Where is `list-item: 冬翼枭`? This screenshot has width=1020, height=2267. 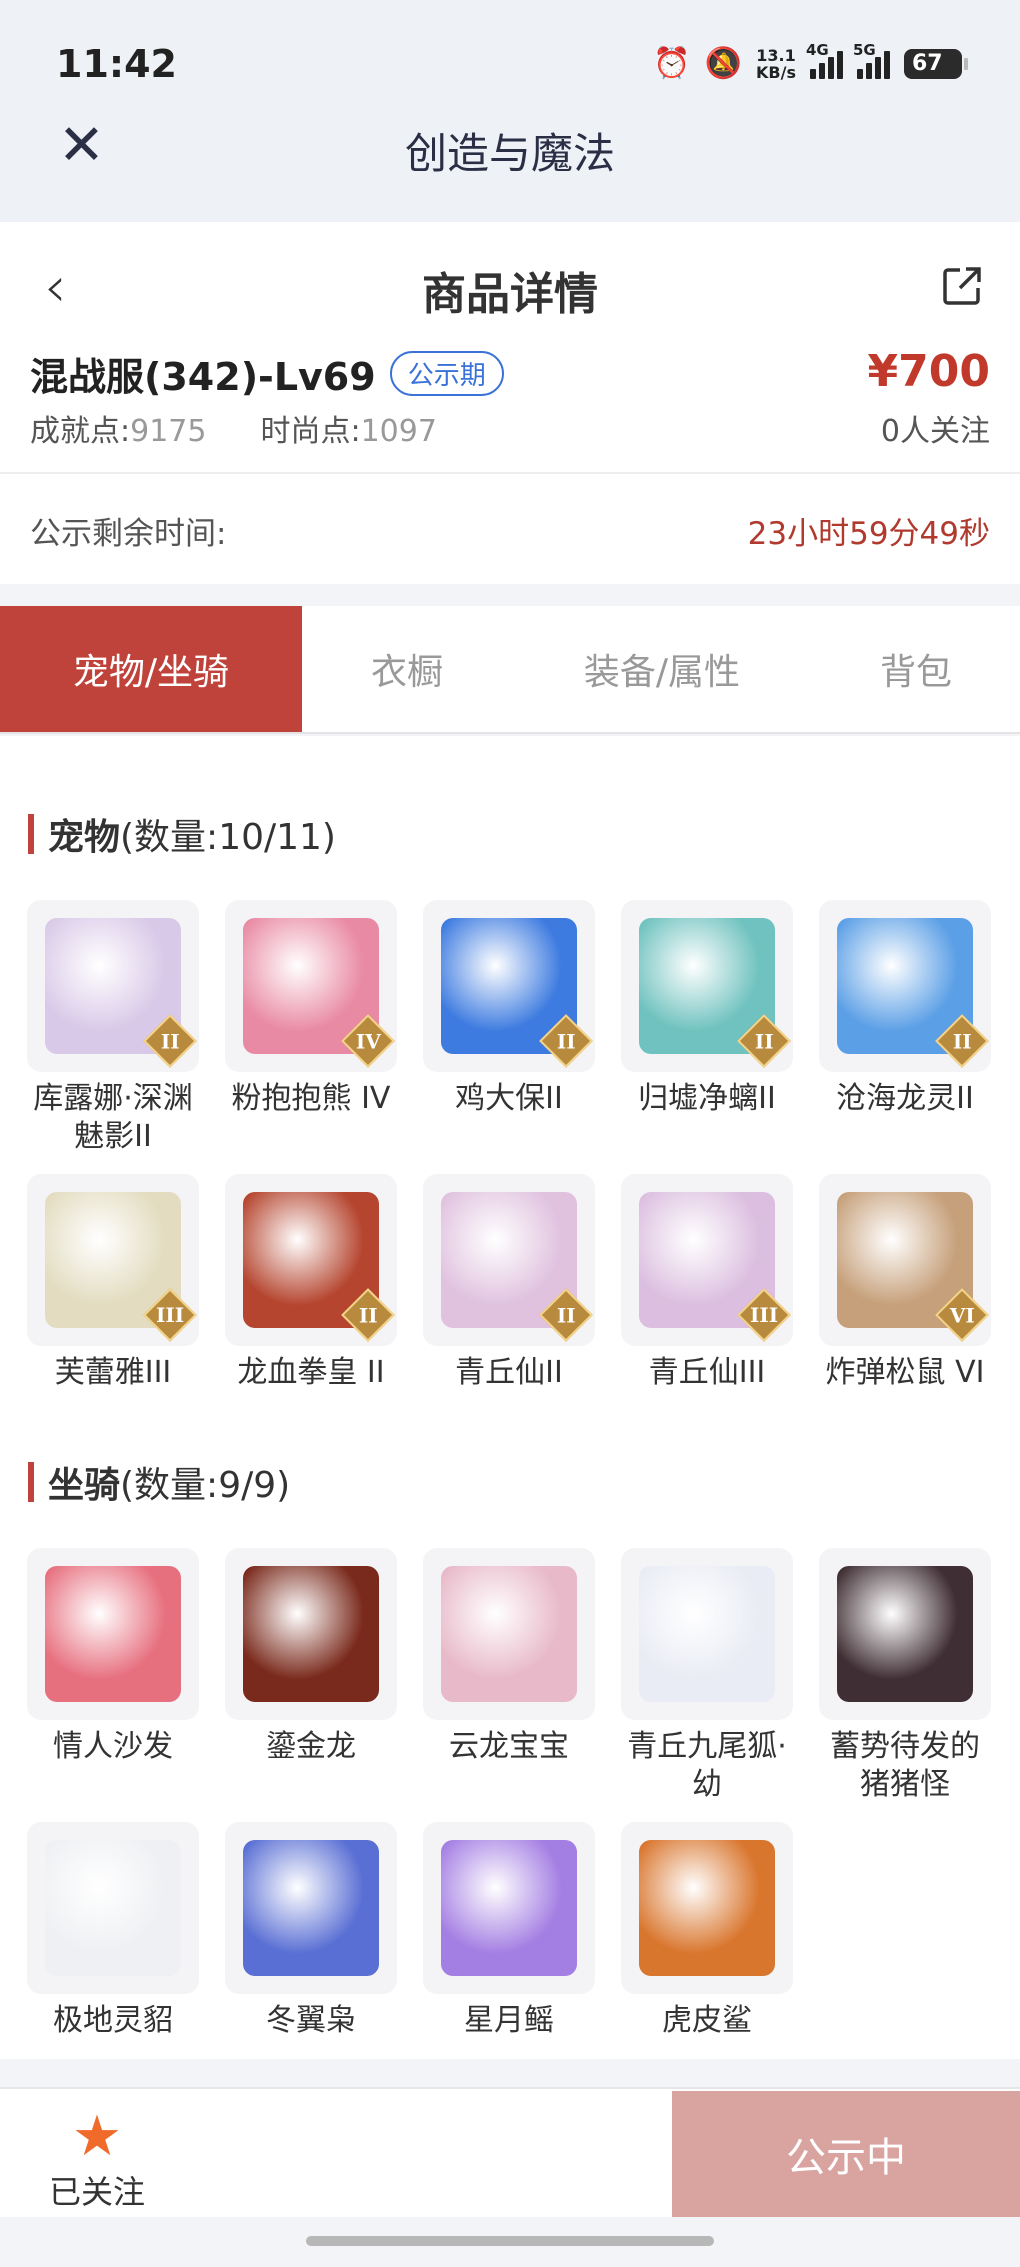
list-item: 冬翼枭 is located at coordinates (311, 1931).